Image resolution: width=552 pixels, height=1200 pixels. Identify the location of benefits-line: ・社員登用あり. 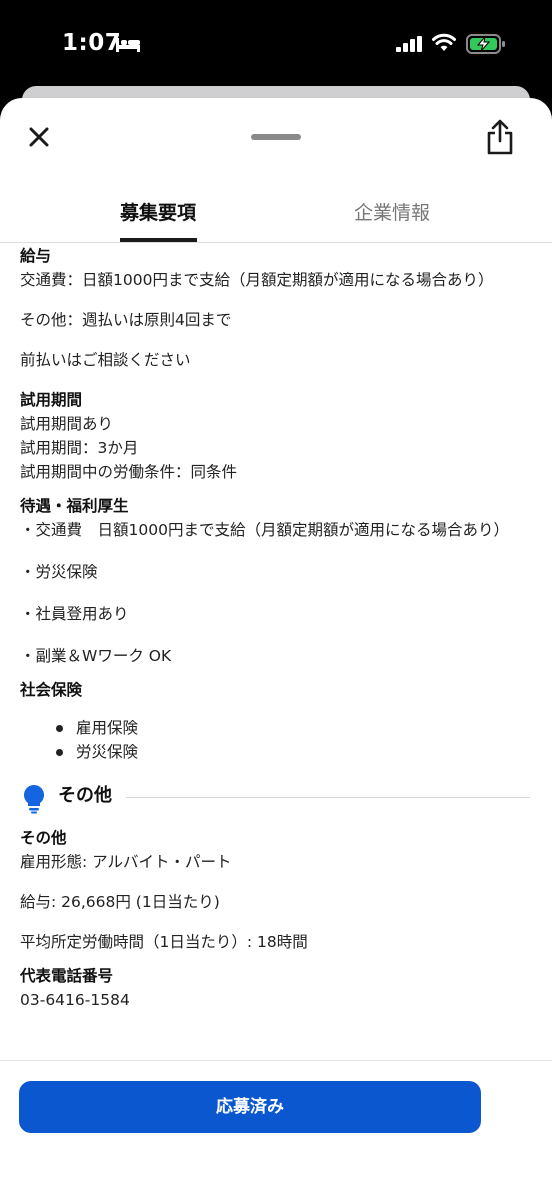
(74, 614).